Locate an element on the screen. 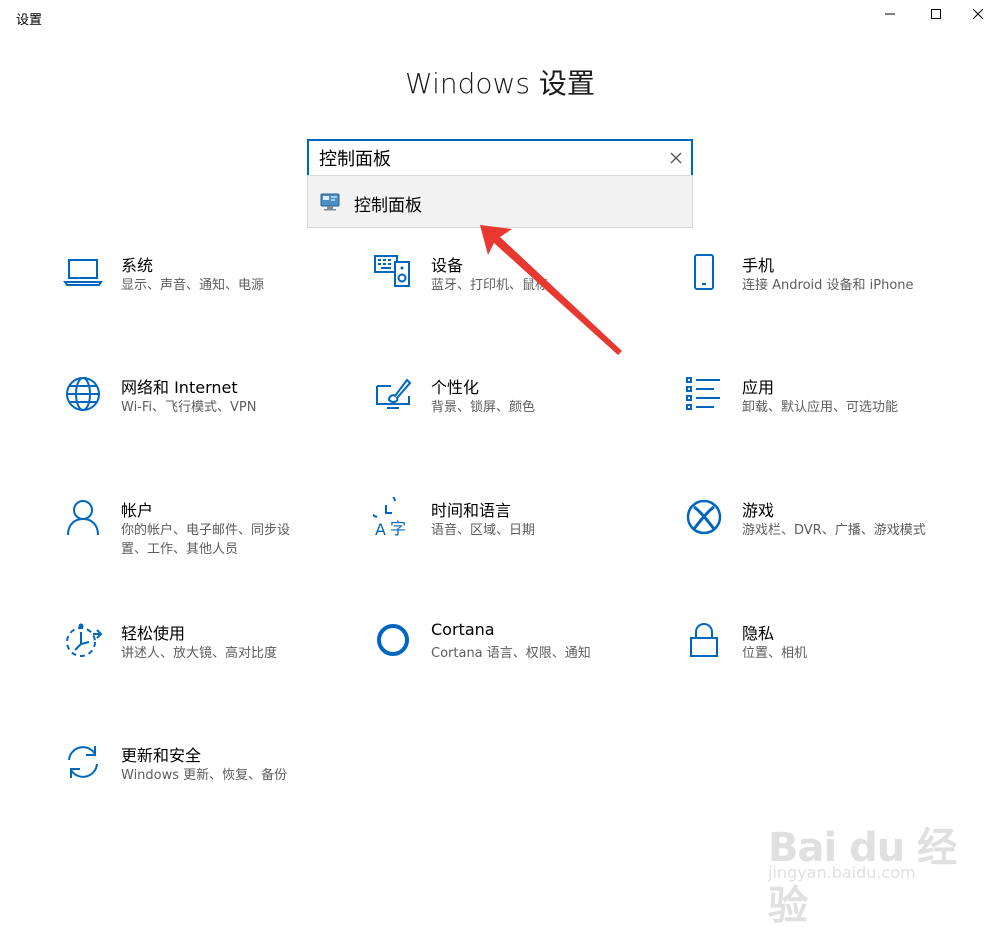 The height and width of the screenshot is (931, 1000). globe-icon is located at coordinates (83, 394).